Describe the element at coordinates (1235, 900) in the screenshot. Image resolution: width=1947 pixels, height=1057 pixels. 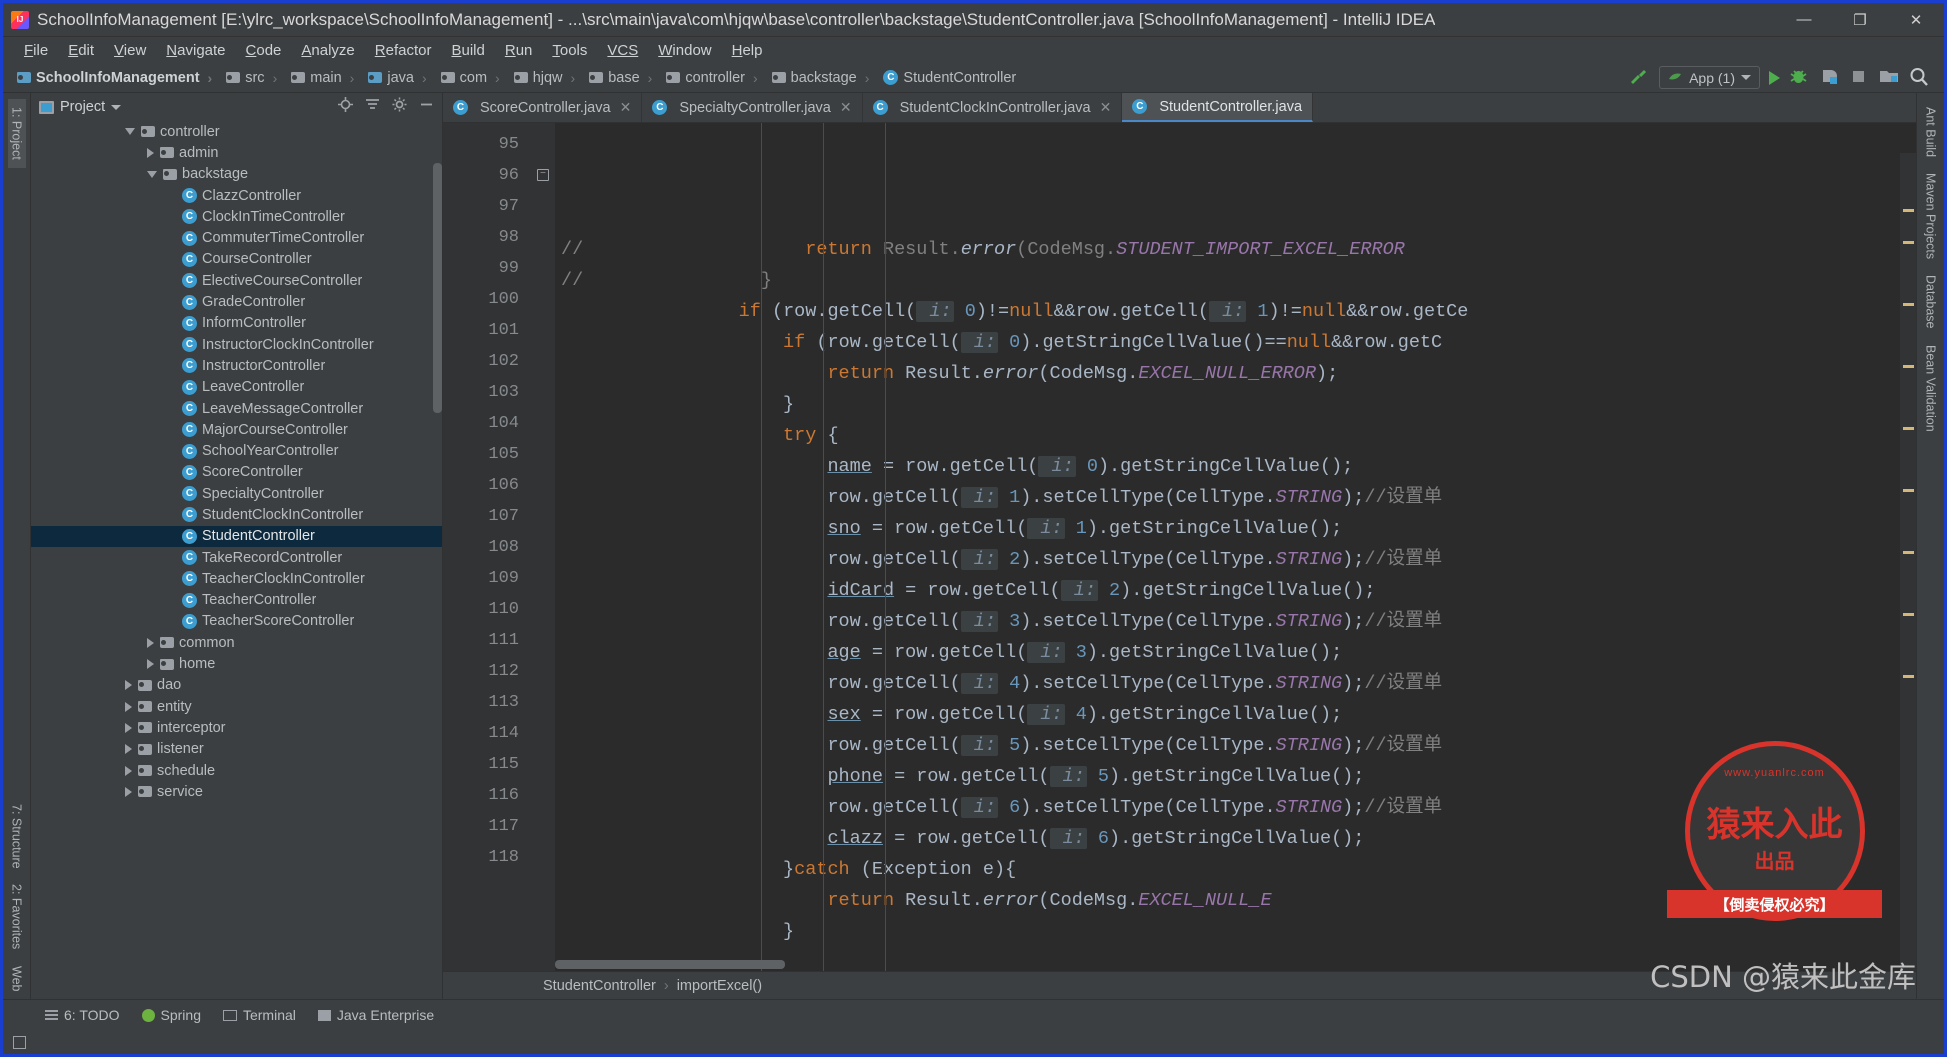
I see `code-line: return Result.error(CodeMsg.EXCEL_NULL_E` at that location.